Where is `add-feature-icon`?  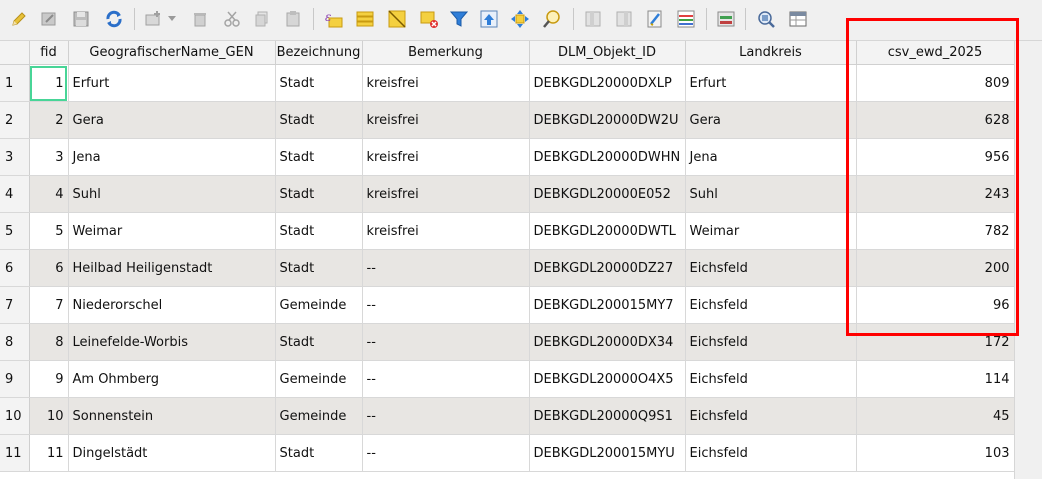 add-feature-icon is located at coordinates (153, 19).